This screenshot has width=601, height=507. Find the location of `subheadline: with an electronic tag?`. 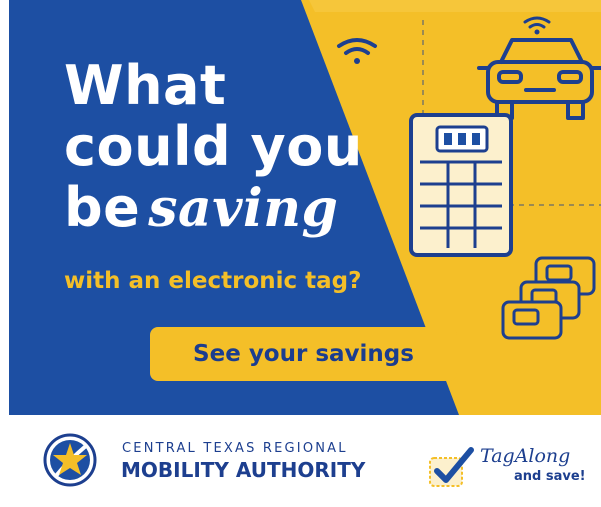

subheadline: with an electronic tag? is located at coordinates (213, 281).